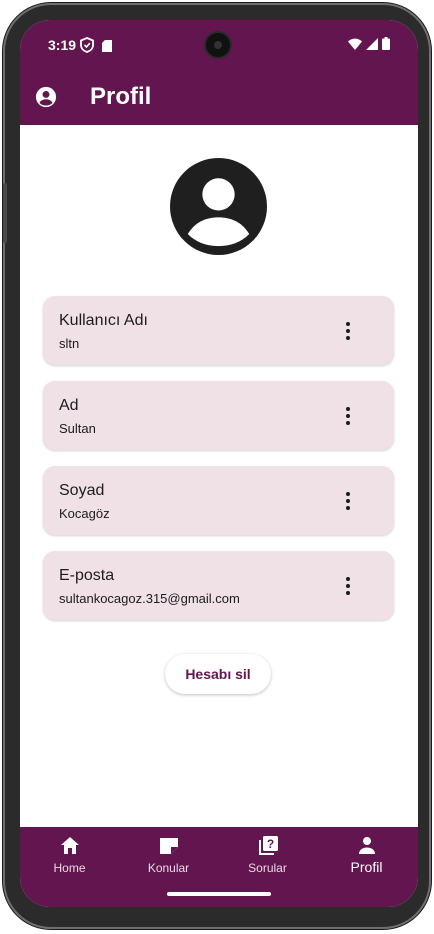 The image size is (434, 934). I want to click on avatar, so click(218, 209).